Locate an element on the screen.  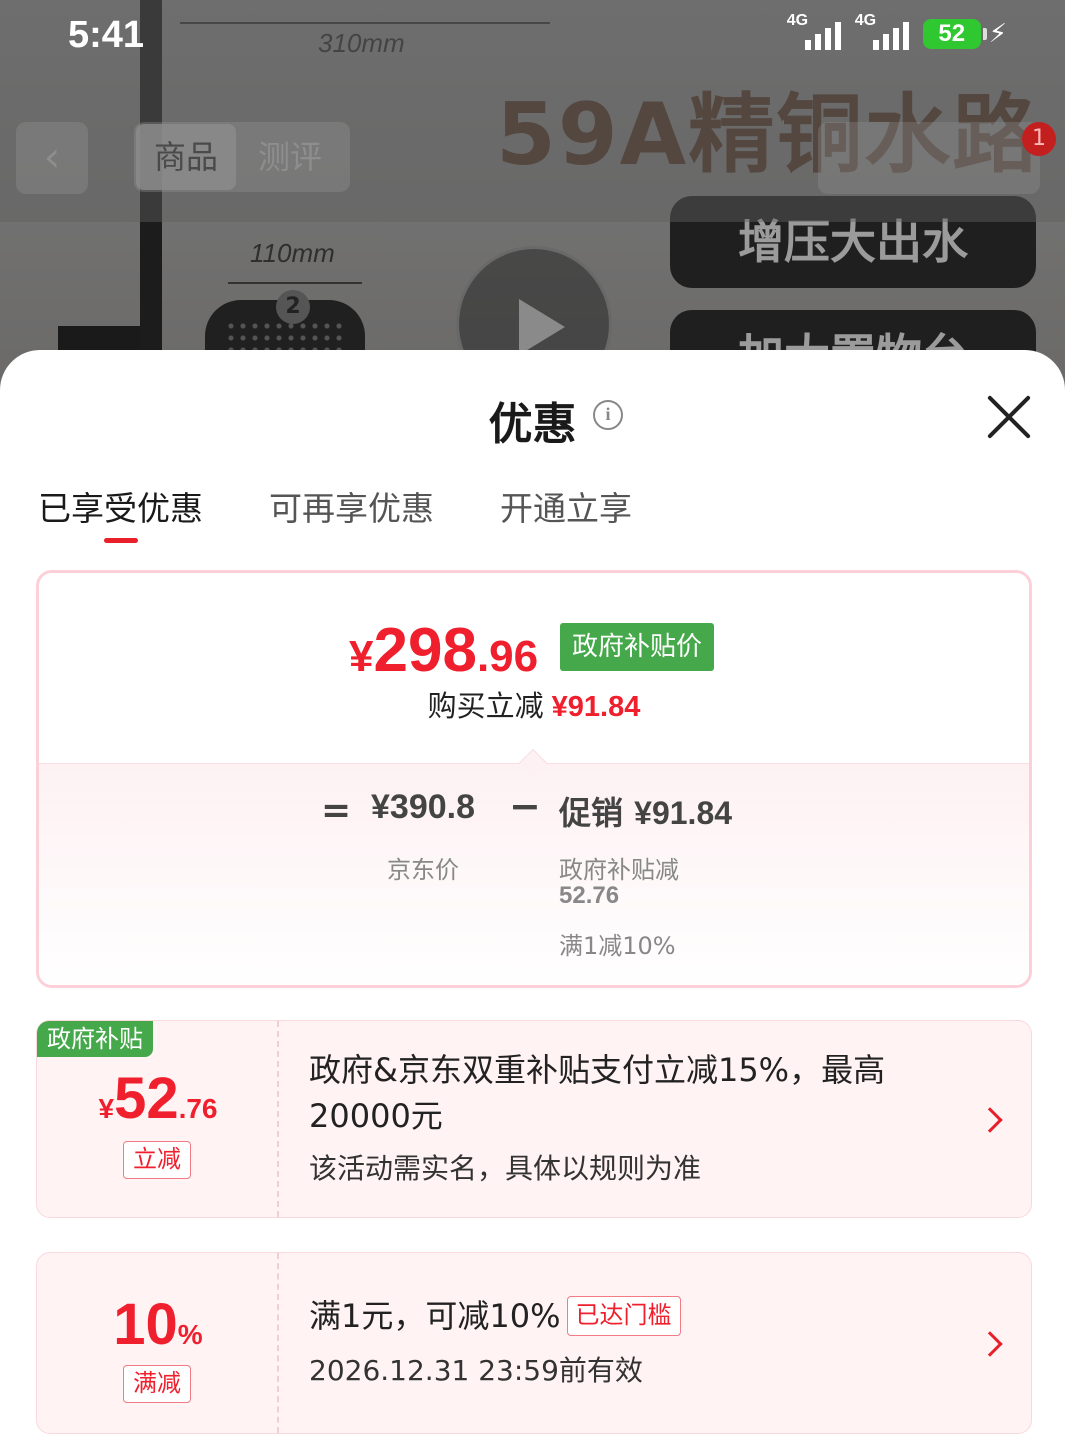
coupon-amount: 10% is located at coordinates (158, 1324).